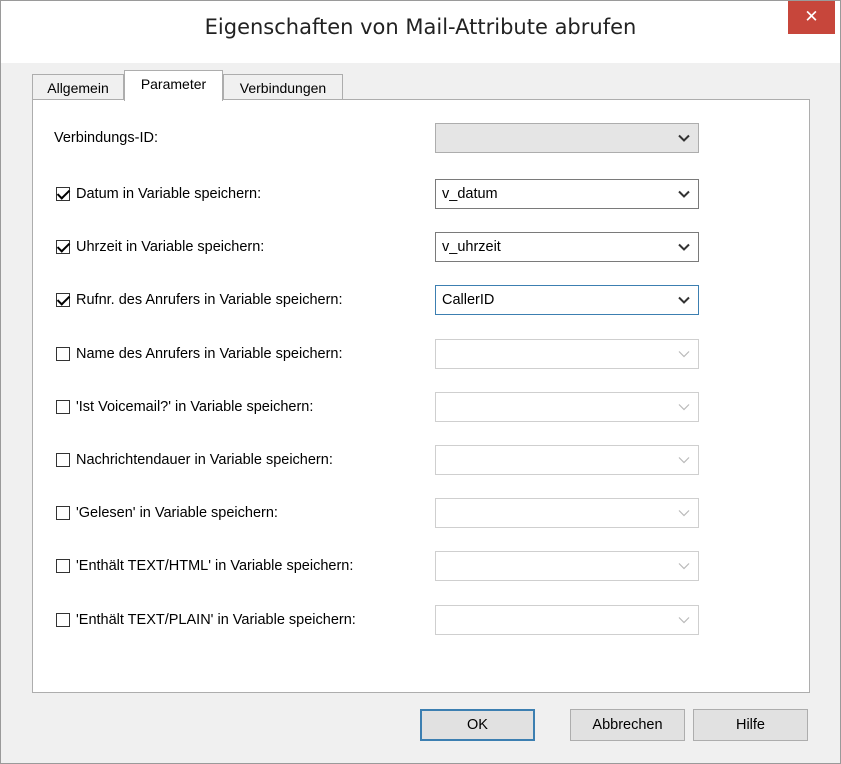 The image size is (841, 764). I want to click on option-row-3: Name des Anrufers in Variable speichern:, so click(199, 354).